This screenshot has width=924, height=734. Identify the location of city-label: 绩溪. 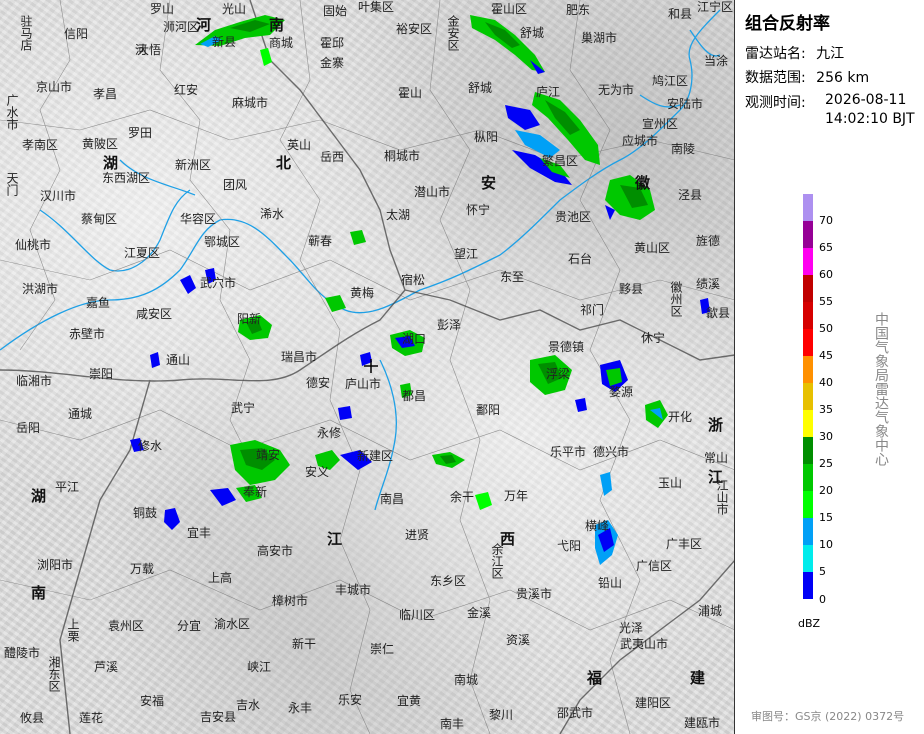
(708, 284).